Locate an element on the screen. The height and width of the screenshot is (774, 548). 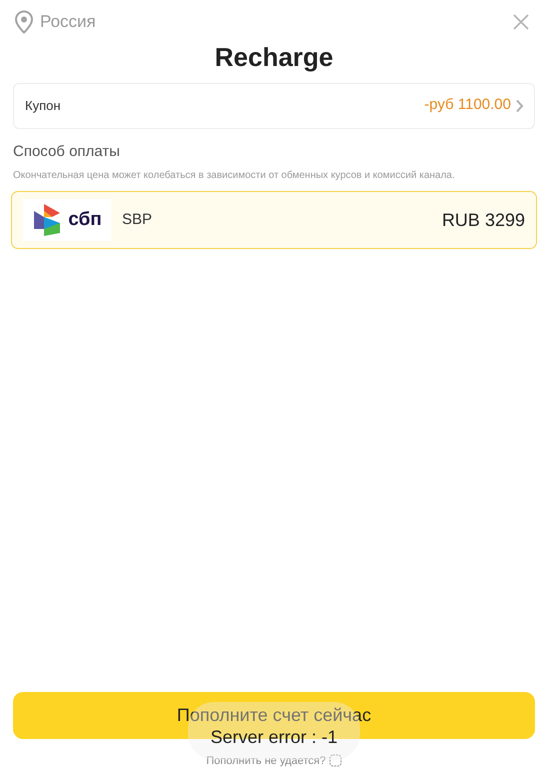
close-icon is located at coordinates (521, 22).